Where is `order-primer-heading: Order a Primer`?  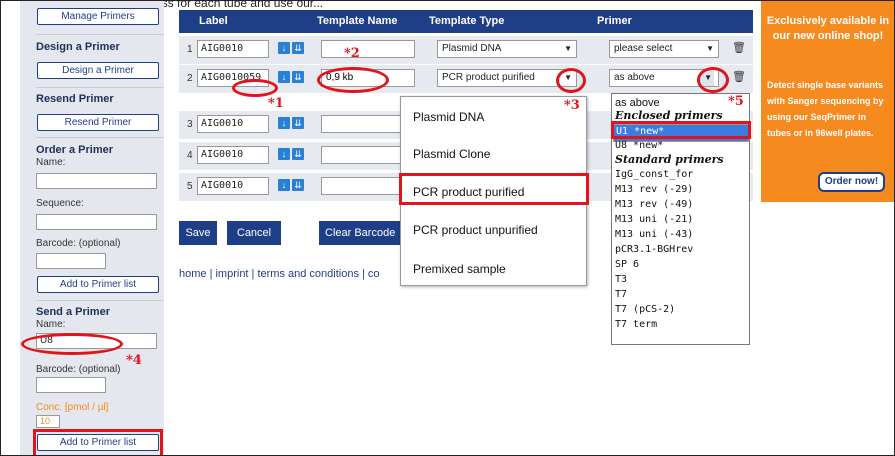 order-primer-heading: Order a Primer is located at coordinates (75, 150).